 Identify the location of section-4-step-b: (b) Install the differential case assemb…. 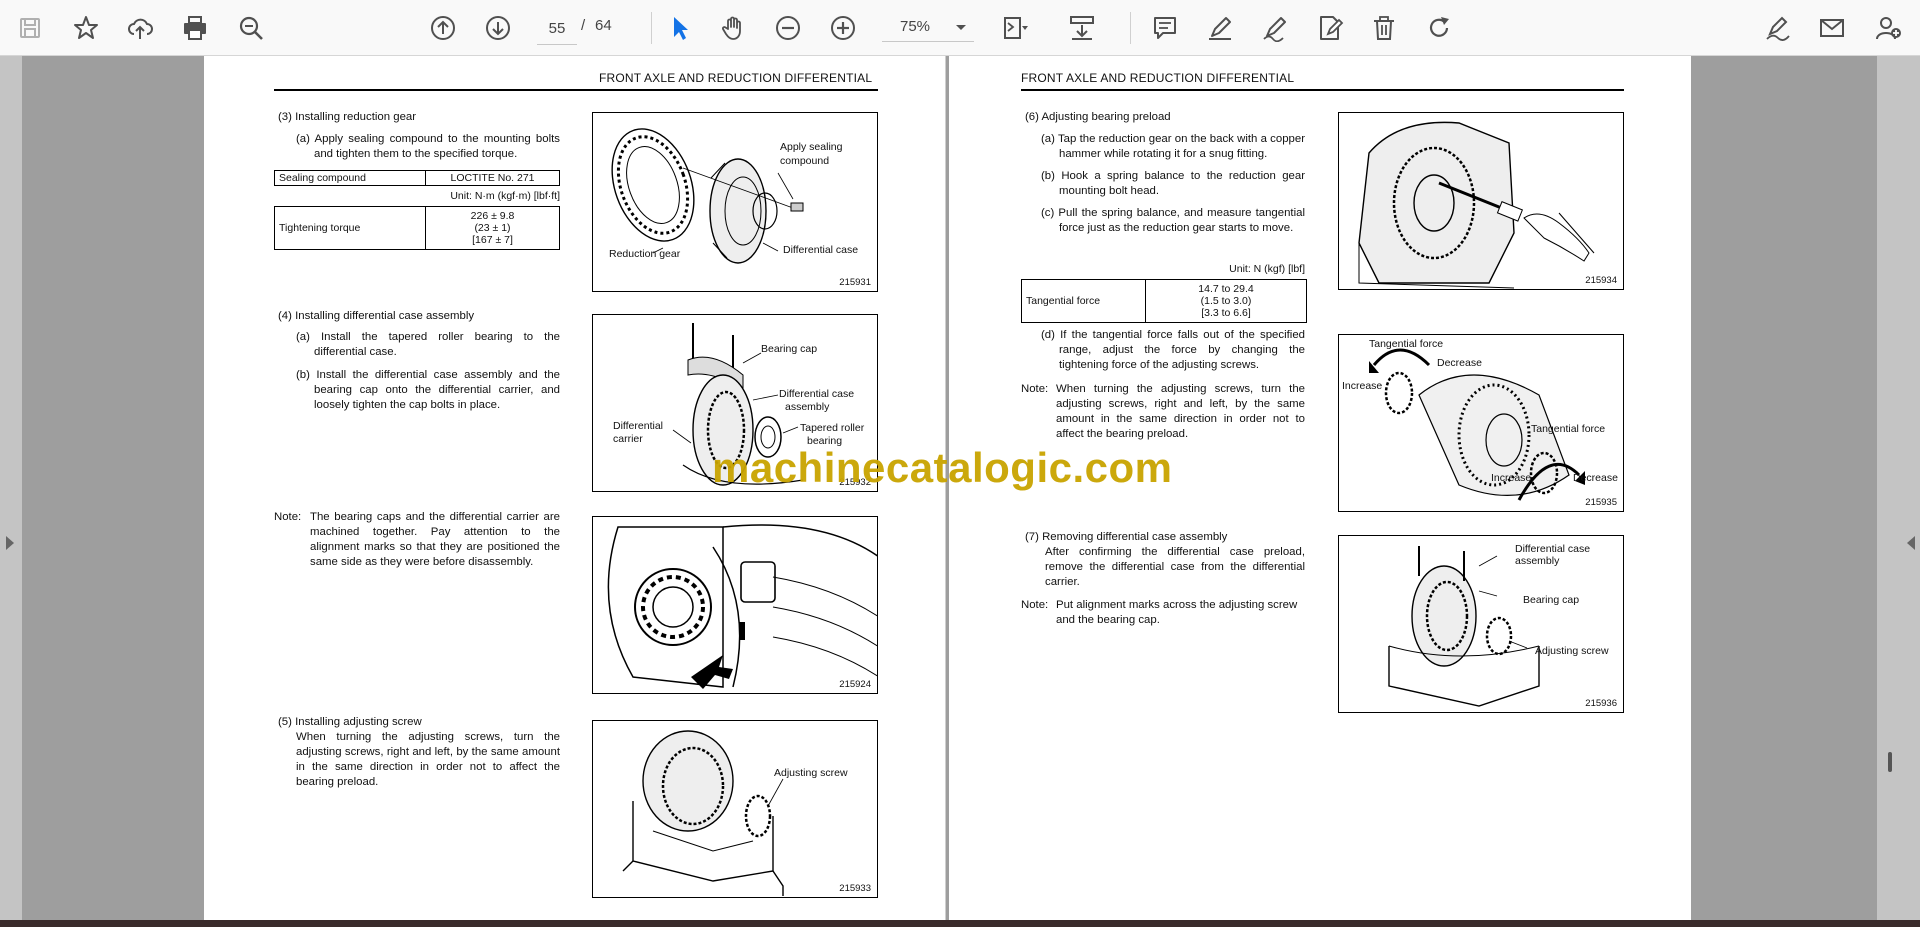
(428, 390).